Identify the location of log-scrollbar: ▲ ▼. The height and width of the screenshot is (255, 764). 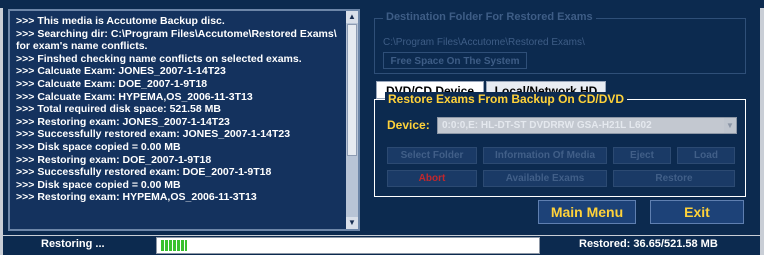
(352, 120).